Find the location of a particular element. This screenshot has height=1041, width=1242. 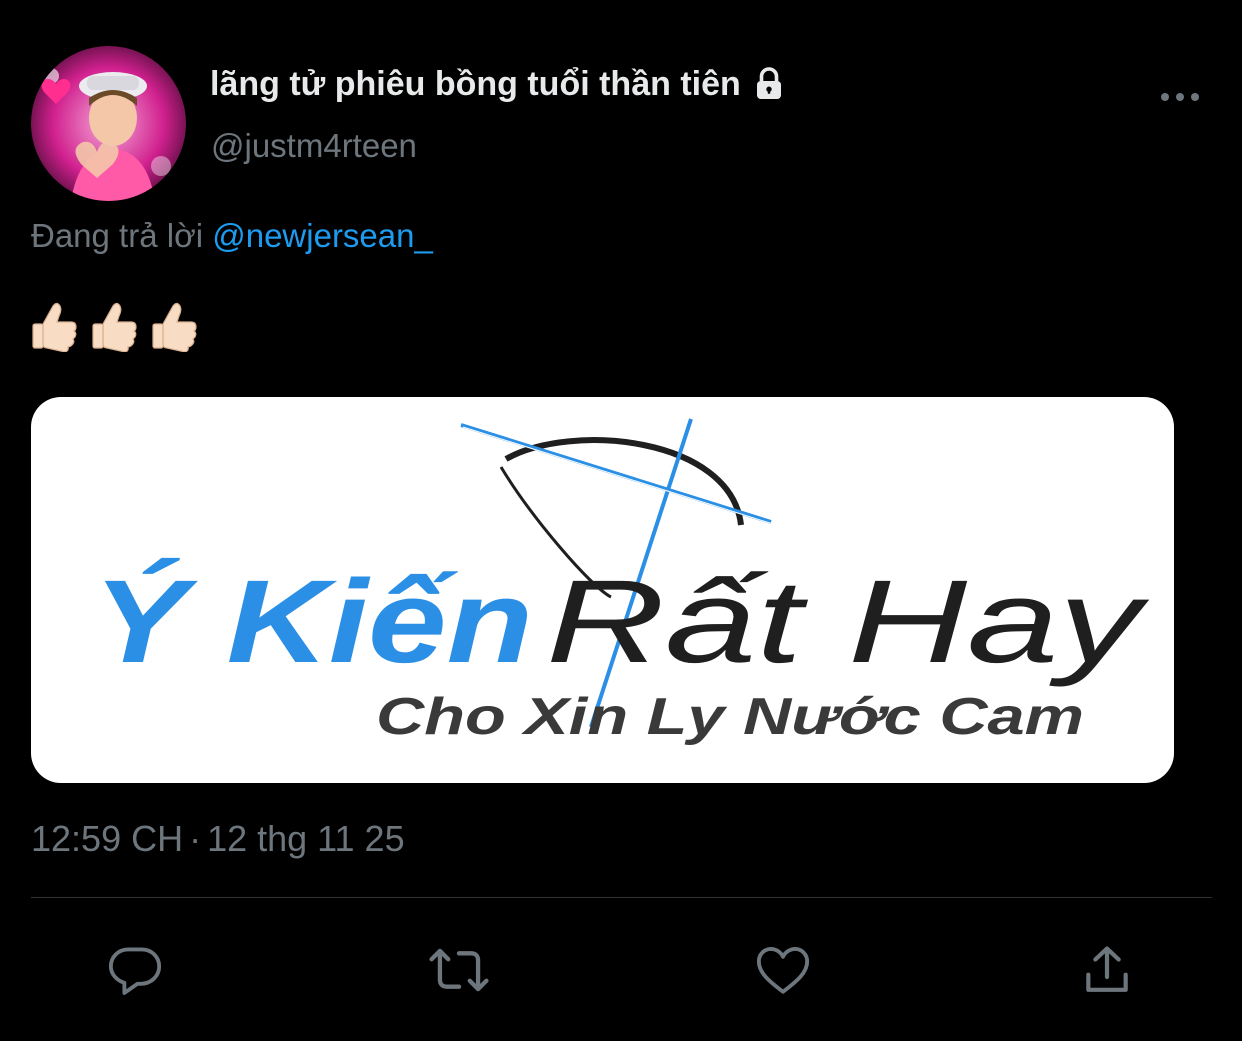

more-options-button is located at coordinates (1180, 97).